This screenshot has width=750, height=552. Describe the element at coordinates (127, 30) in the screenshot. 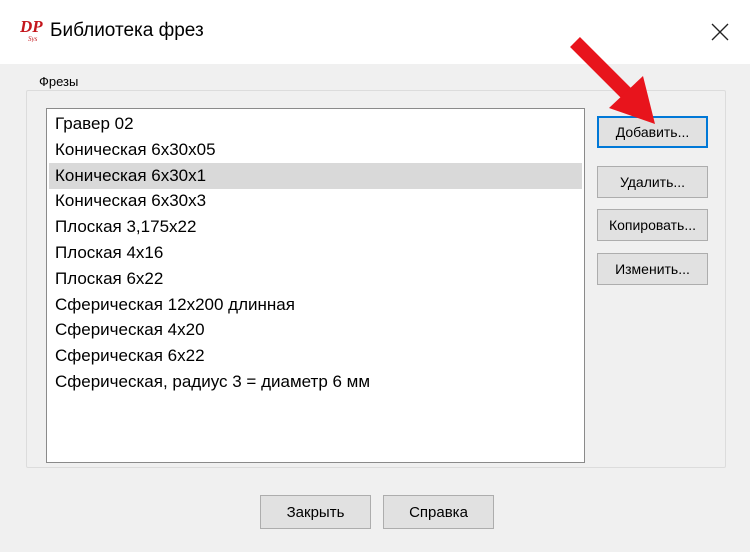

I see `window-title: Библиотека фрез` at that location.